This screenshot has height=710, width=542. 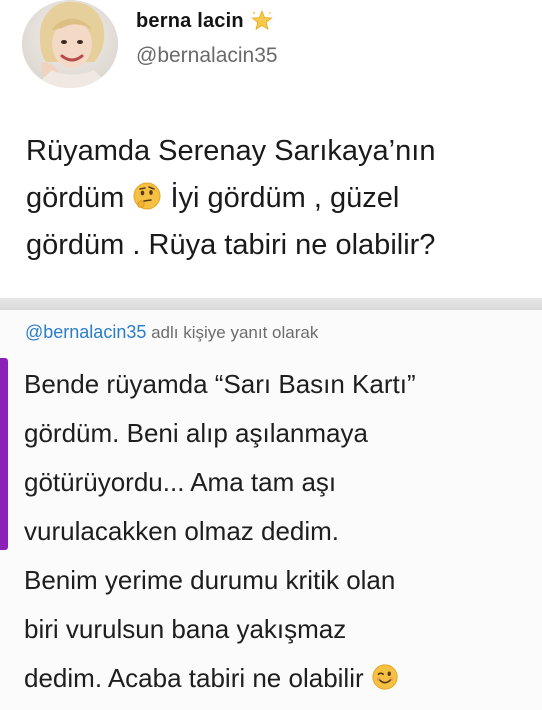 I want to click on reply-context: @bernalacin35 adlı kişiye yanıt olarak, so click(x=171, y=332).